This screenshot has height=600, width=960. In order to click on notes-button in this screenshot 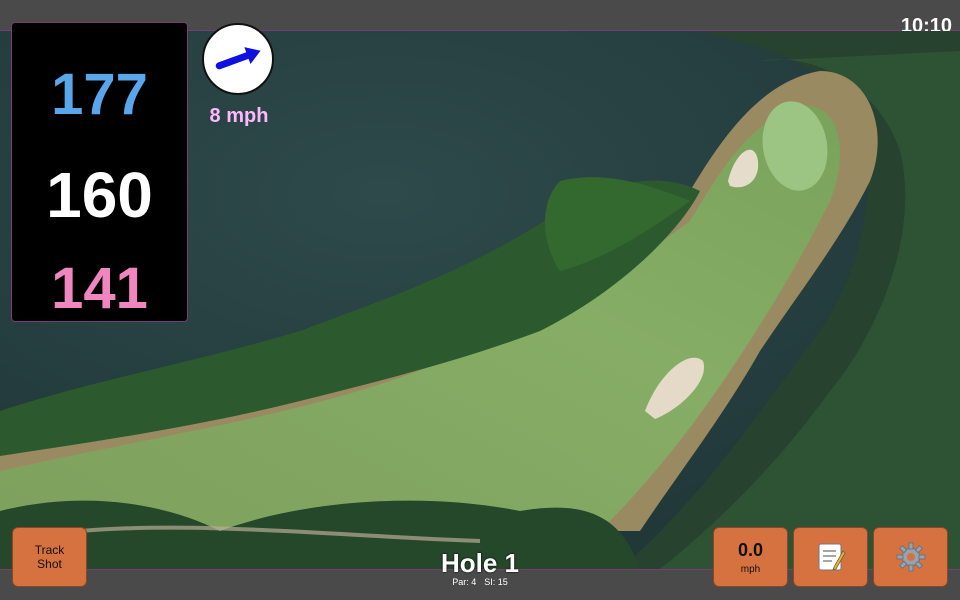, I will do `click(830, 557)`.